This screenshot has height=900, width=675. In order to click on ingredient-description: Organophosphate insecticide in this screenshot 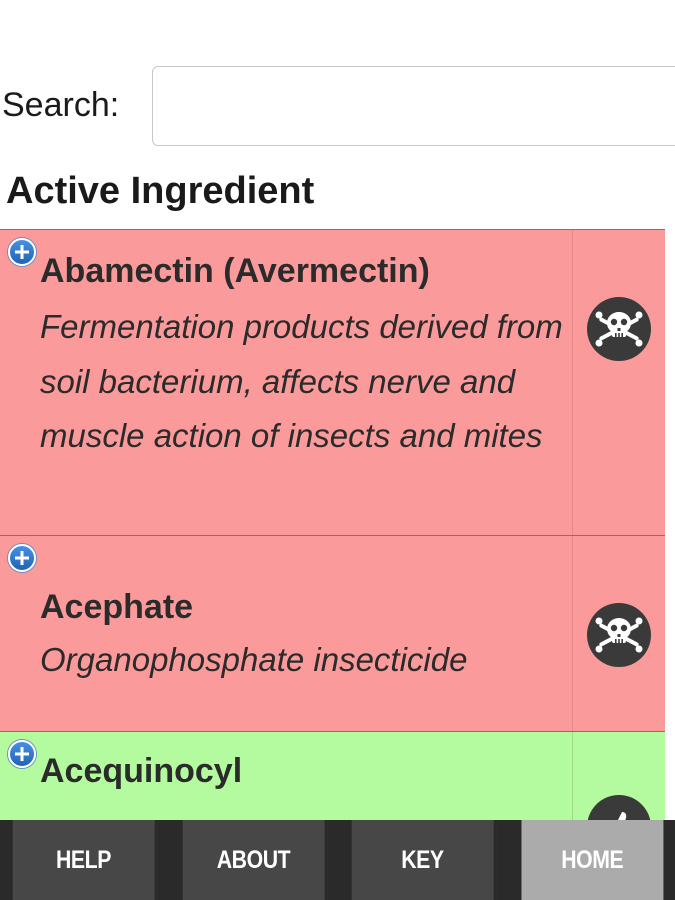, I will do `click(254, 659)`.